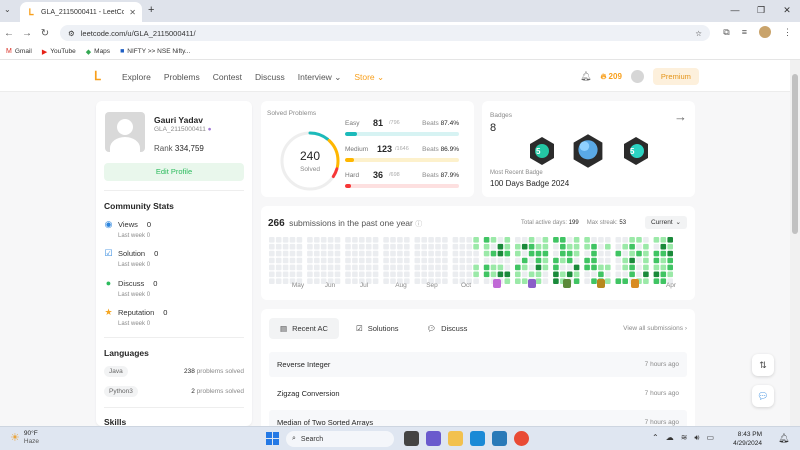  I want to click on media-icon: ≡, so click(744, 32).